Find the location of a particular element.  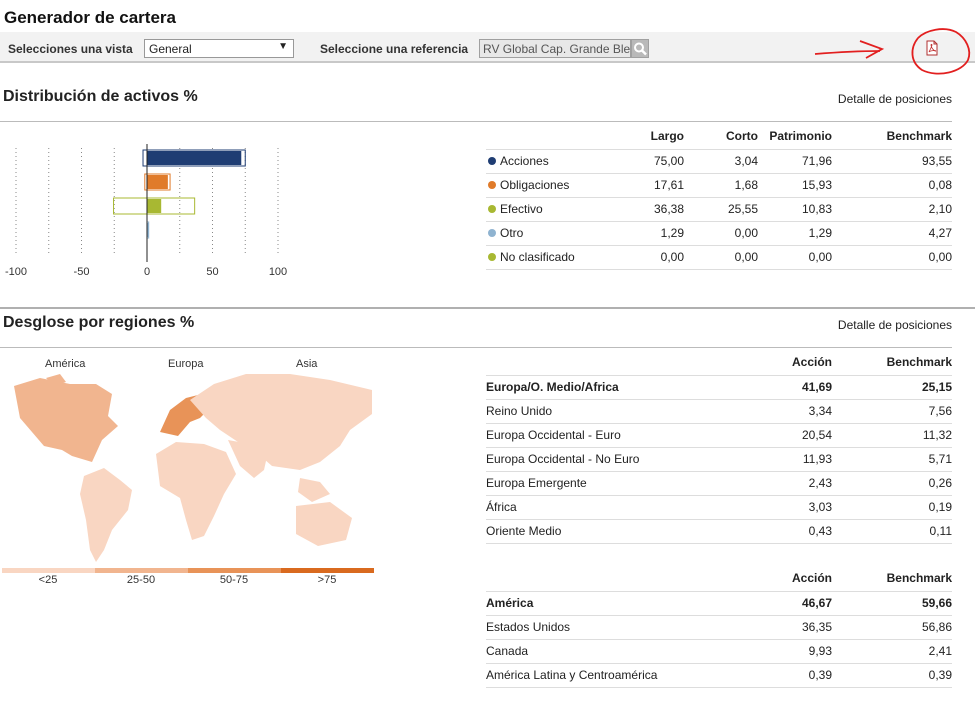

map-label-america: América is located at coordinates (65, 364).